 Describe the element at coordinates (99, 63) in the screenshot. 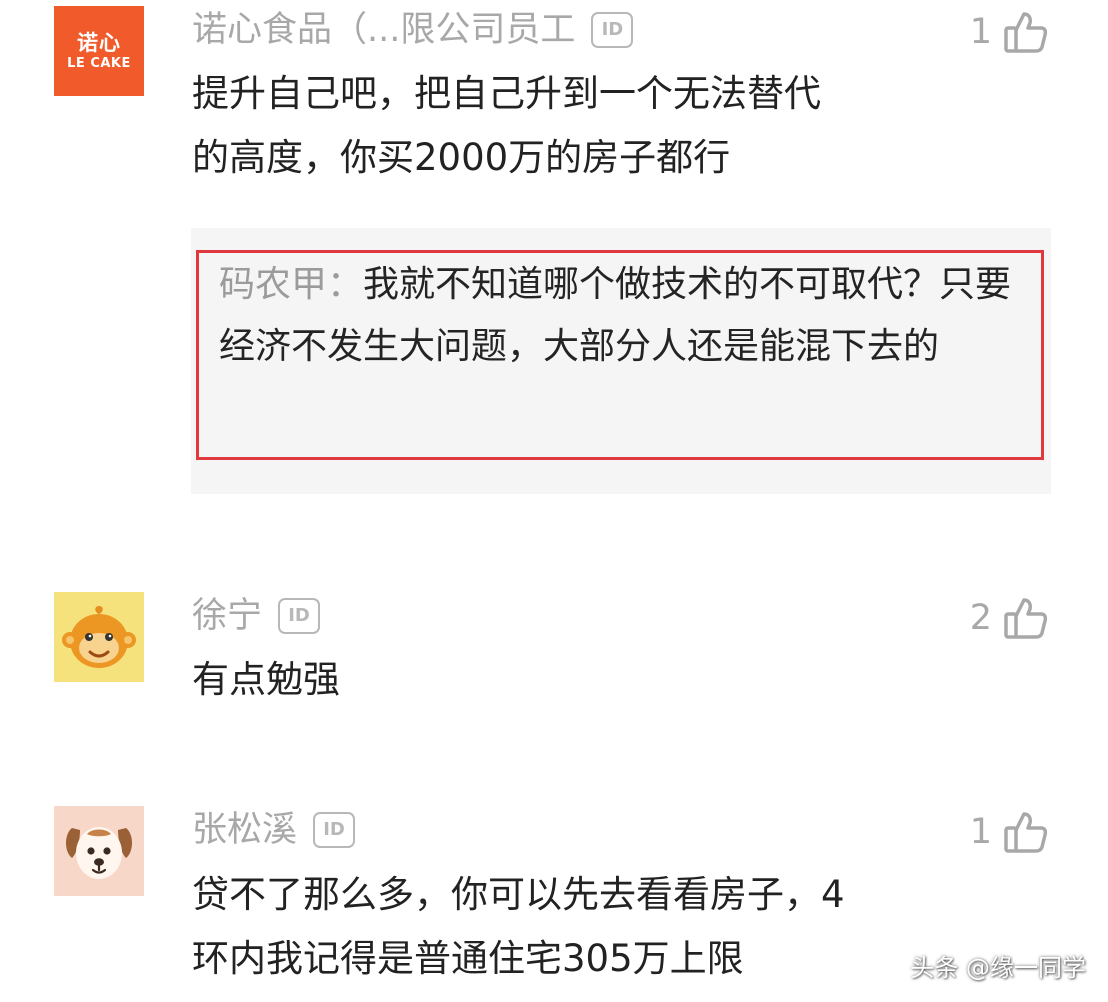

I see `logo-en-text: LE CAKE` at that location.